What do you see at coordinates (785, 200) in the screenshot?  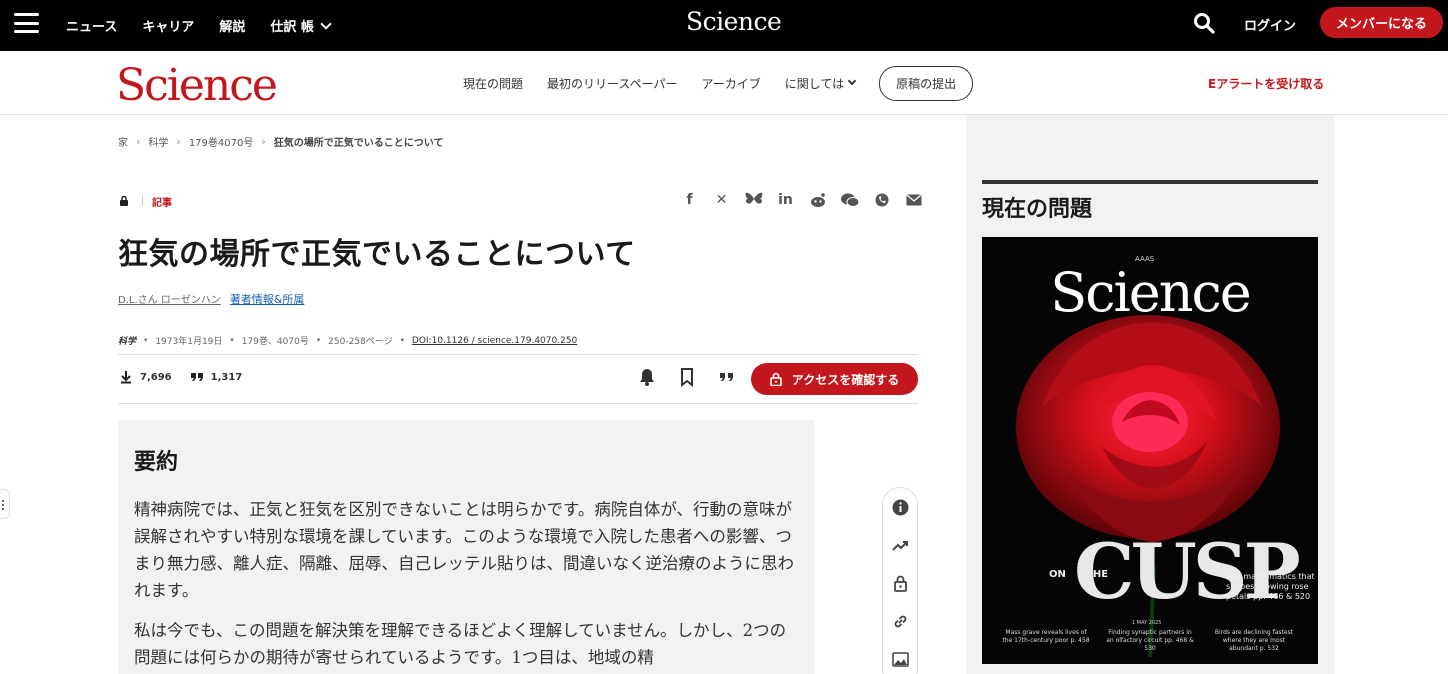 I see `linkedin-icon: in` at bounding box center [785, 200].